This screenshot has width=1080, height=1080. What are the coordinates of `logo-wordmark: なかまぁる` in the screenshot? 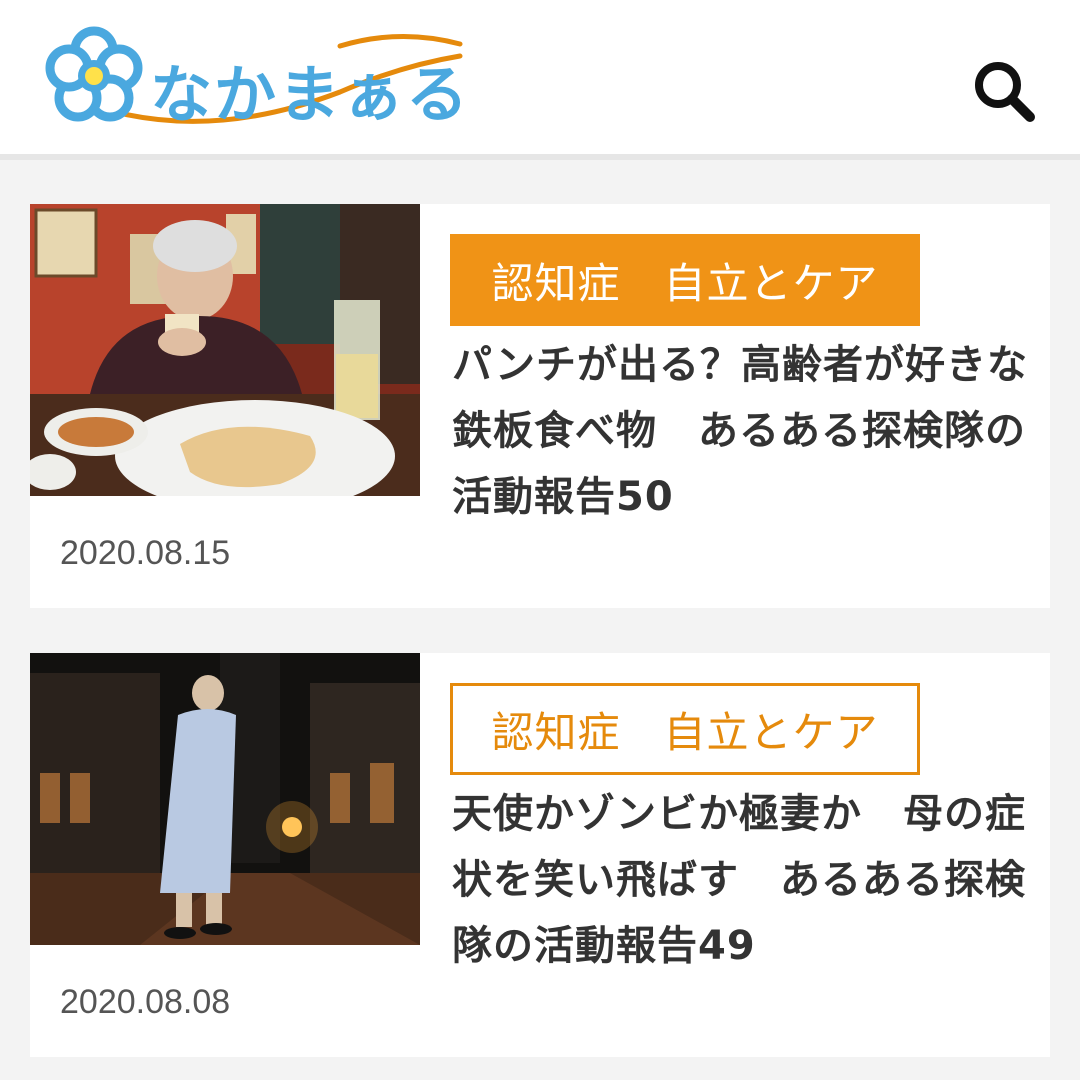 It's located at (310, 94).